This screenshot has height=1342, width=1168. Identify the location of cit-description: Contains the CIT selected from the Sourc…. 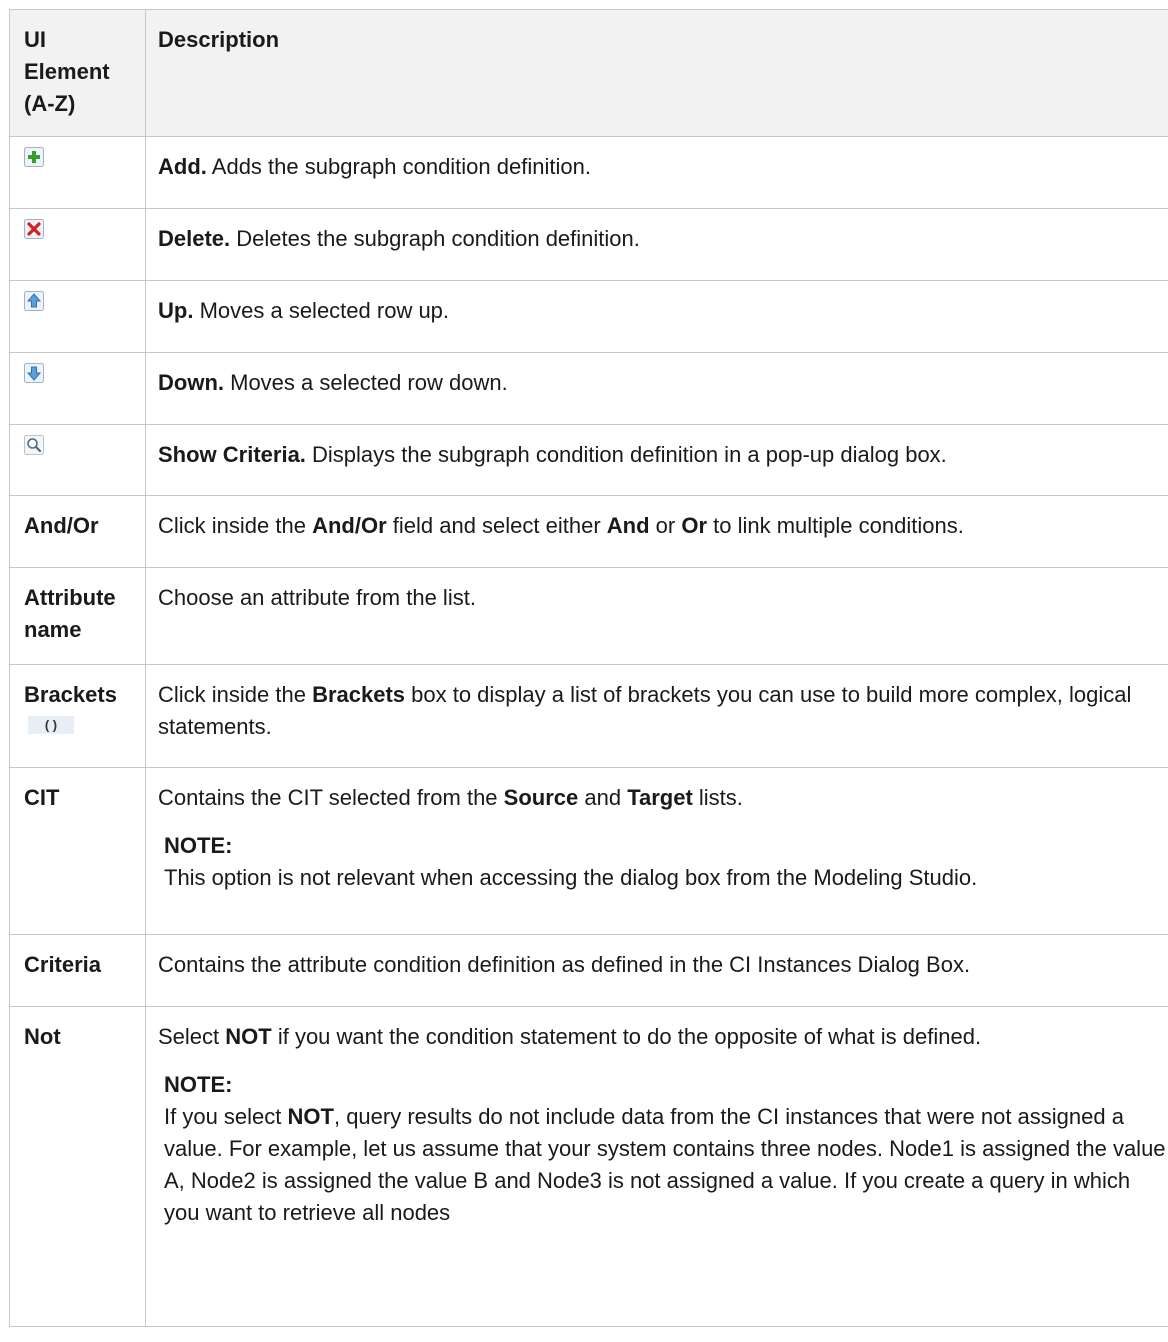
(656, 851).